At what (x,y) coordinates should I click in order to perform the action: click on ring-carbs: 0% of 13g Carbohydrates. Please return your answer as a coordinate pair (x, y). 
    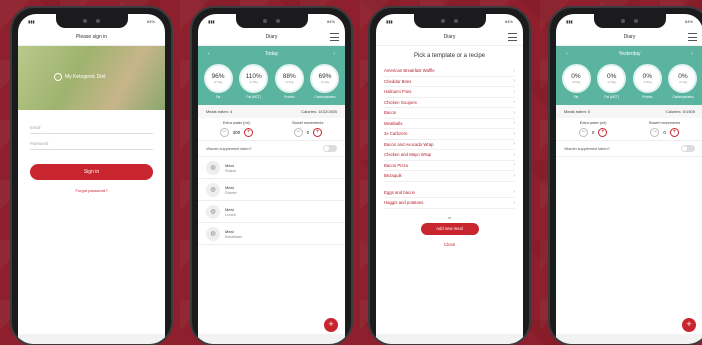
    Looking at the image, I should click on (683, 81).